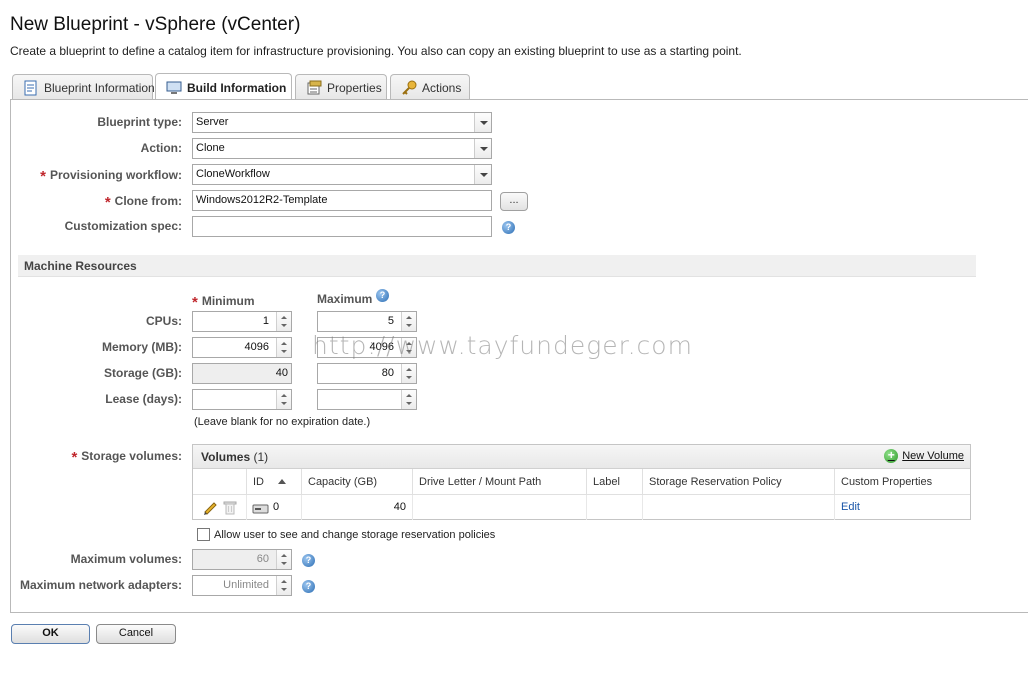 This screenshot has height=690, width=1028. Describe the element at coordinates (354, 87) in the screenshot. I see `tab-label: Properties` at that location.